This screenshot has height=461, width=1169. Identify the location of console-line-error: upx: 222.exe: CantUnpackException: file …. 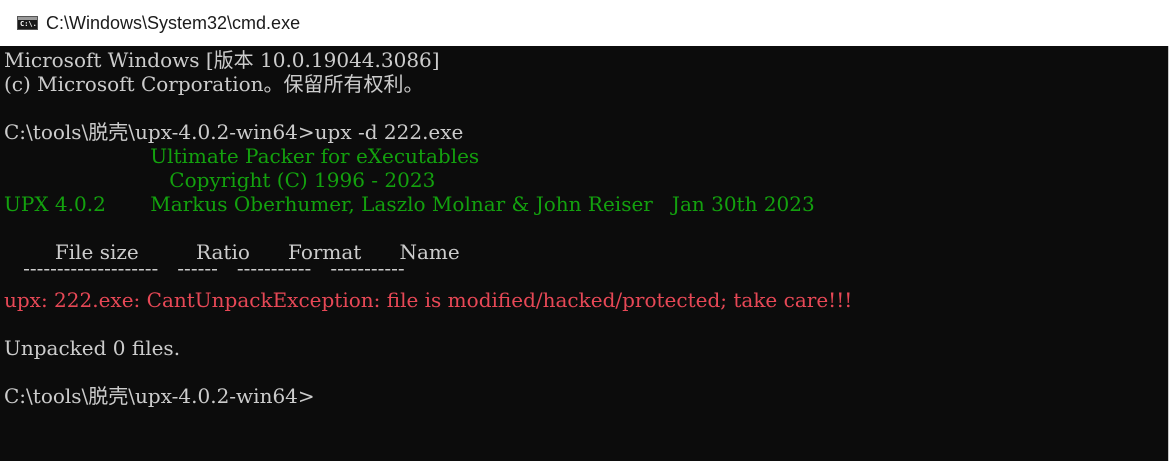
(428, 300).